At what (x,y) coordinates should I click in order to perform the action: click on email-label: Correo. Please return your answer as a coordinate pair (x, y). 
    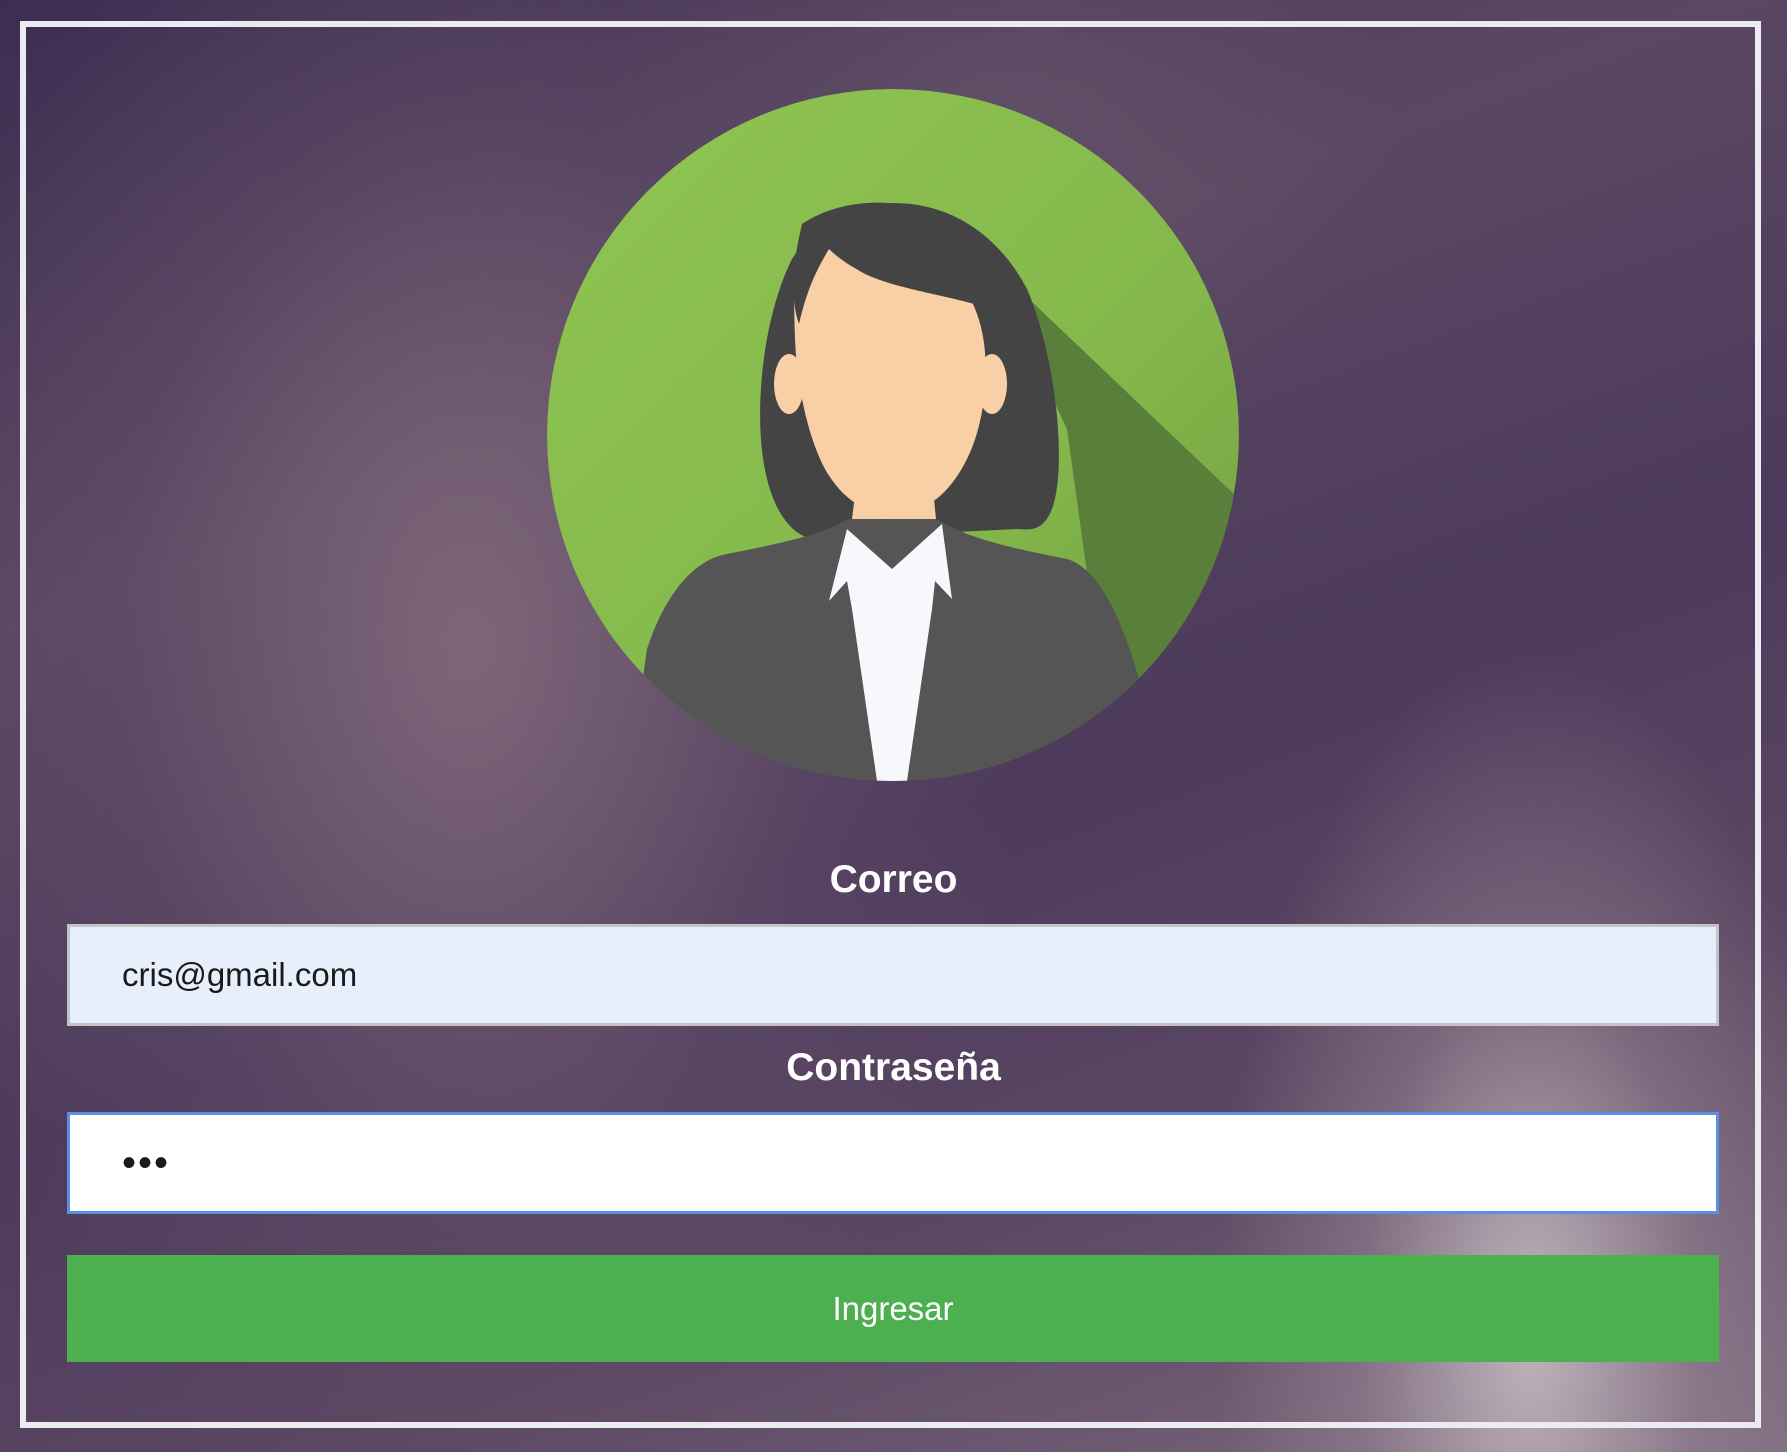
    Looking at the image, I should click on (893, 879).